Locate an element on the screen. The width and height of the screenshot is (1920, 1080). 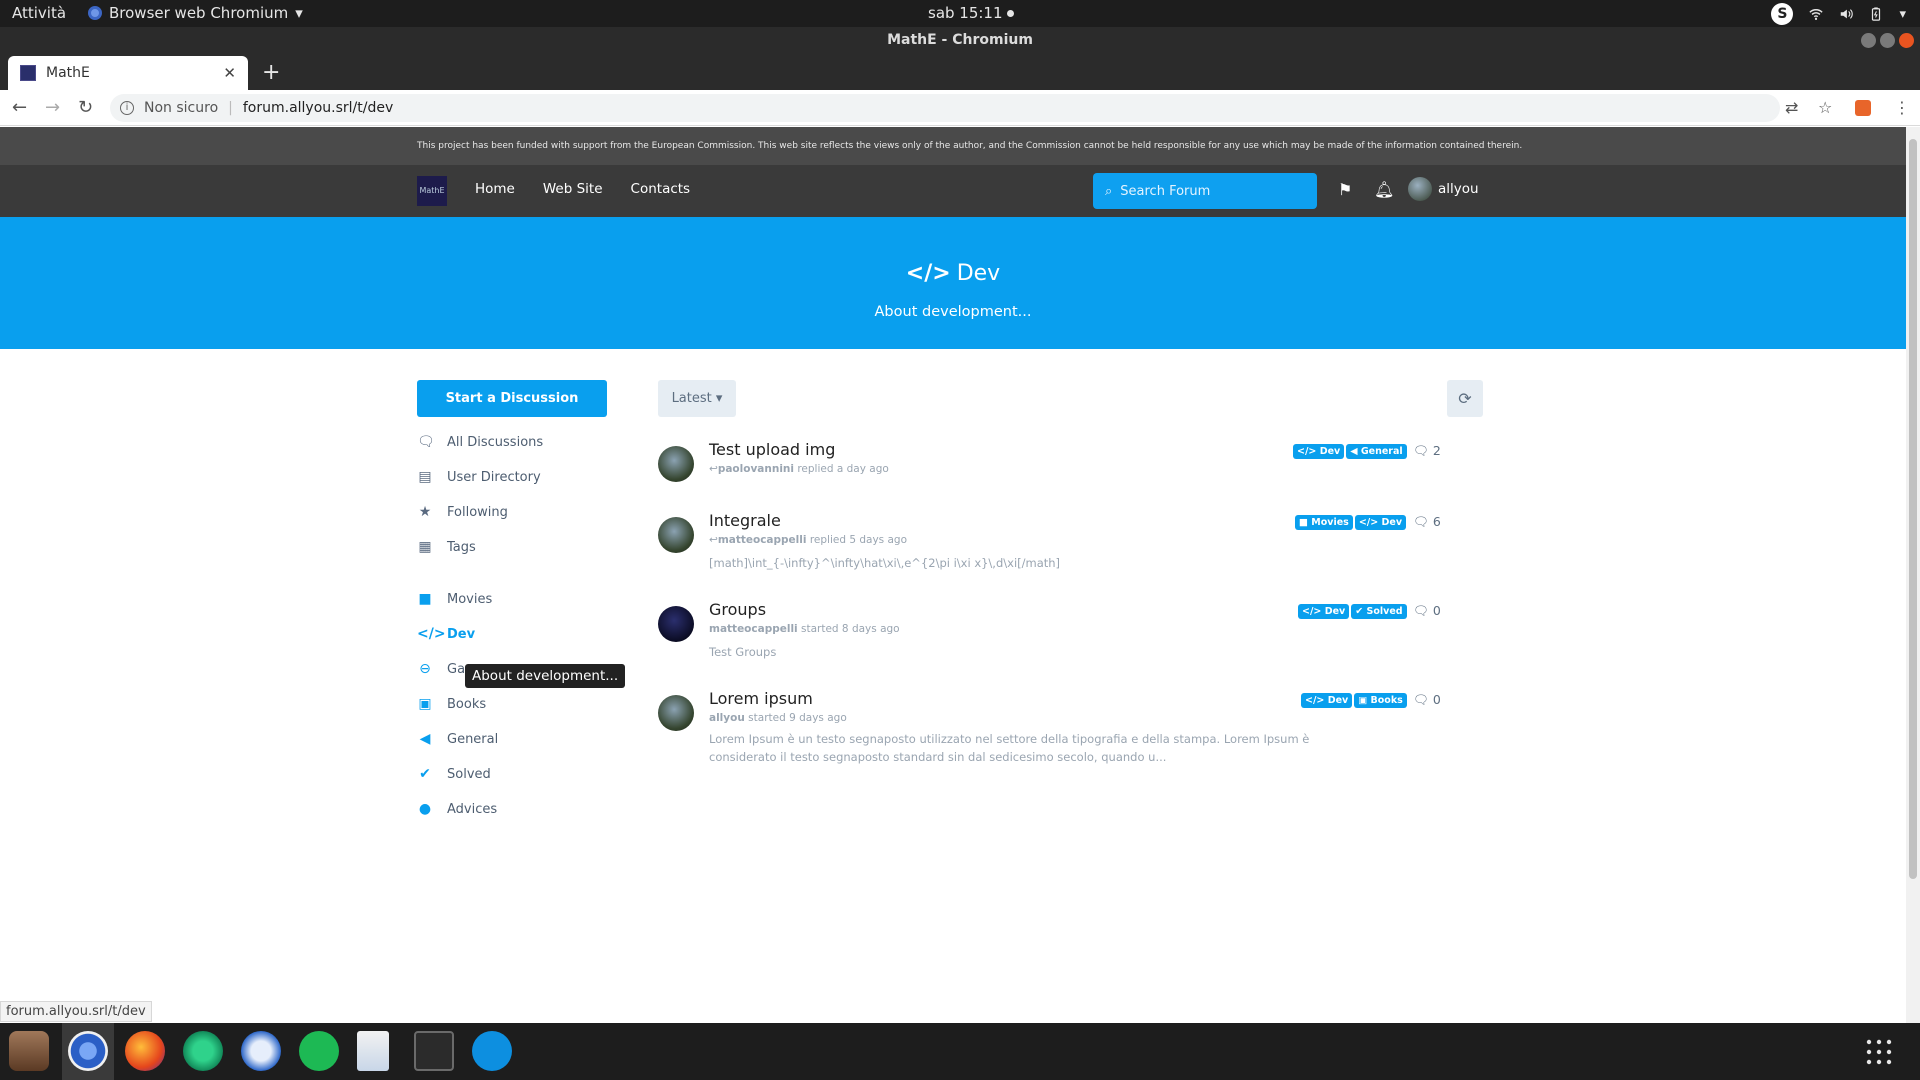
skype-tray-icon: S is located at coordinates (1782, 14).